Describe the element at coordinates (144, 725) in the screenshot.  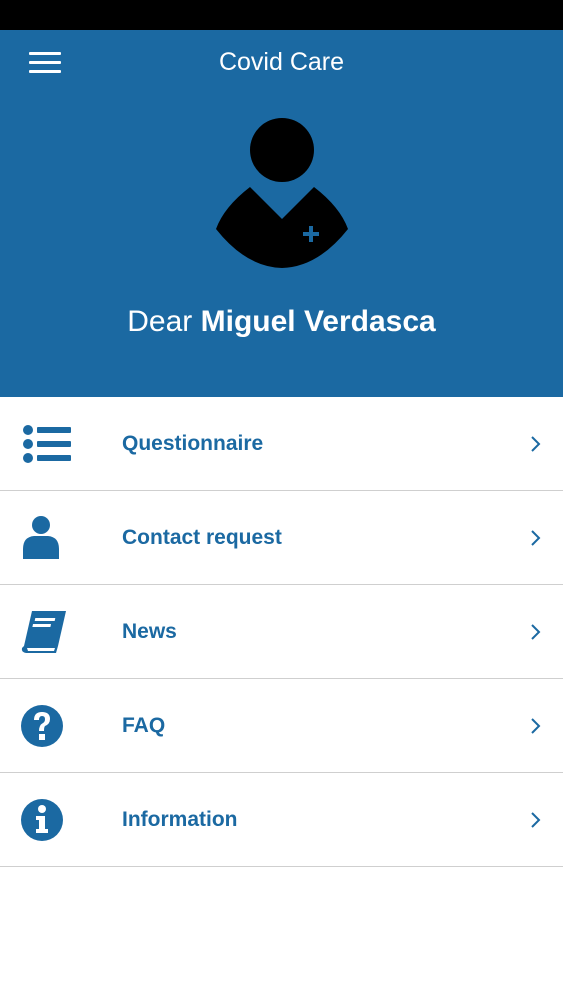
I see `menu-item-label: FAQ` at that location.